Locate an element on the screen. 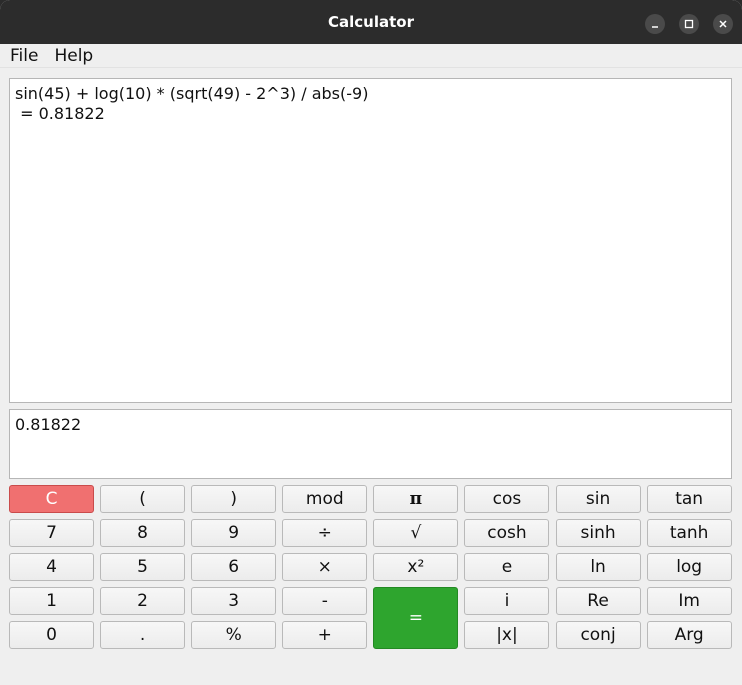 Image resolution: width=742 pixels, height=685 pixels. sinh-button: sinh is located at coordinates (598, 533).